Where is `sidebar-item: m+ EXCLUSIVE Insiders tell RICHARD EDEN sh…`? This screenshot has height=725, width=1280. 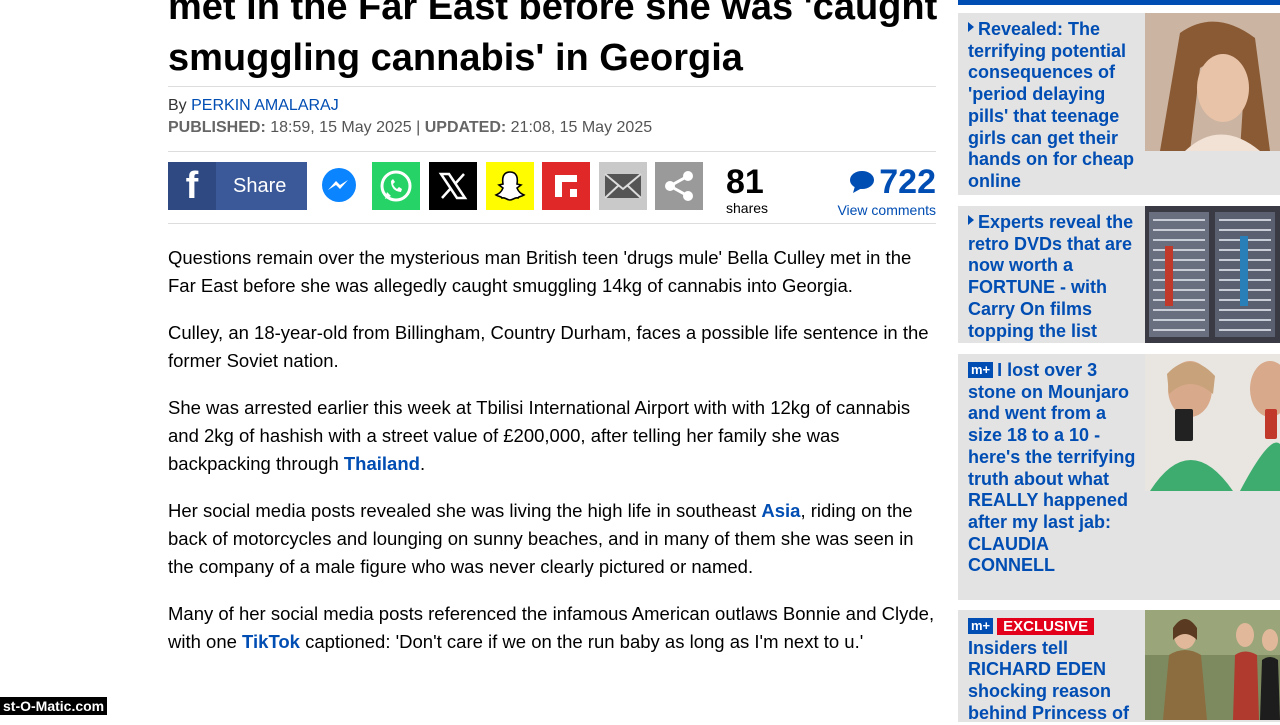 sidebar-item: m+ EXCLUSIVE Insiders tell RICHARD EDEN sh… is located at coordinates (1119, 667).